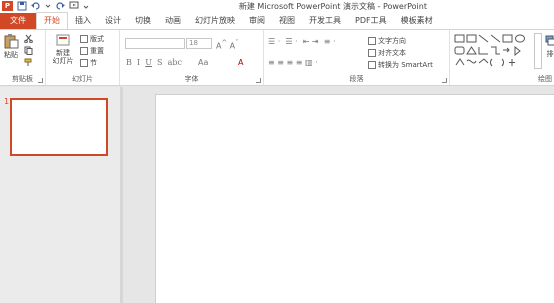 Image resolution: width=554 pixels, height=303 pixels. I want to click on copy-icon, so click(30, 50).